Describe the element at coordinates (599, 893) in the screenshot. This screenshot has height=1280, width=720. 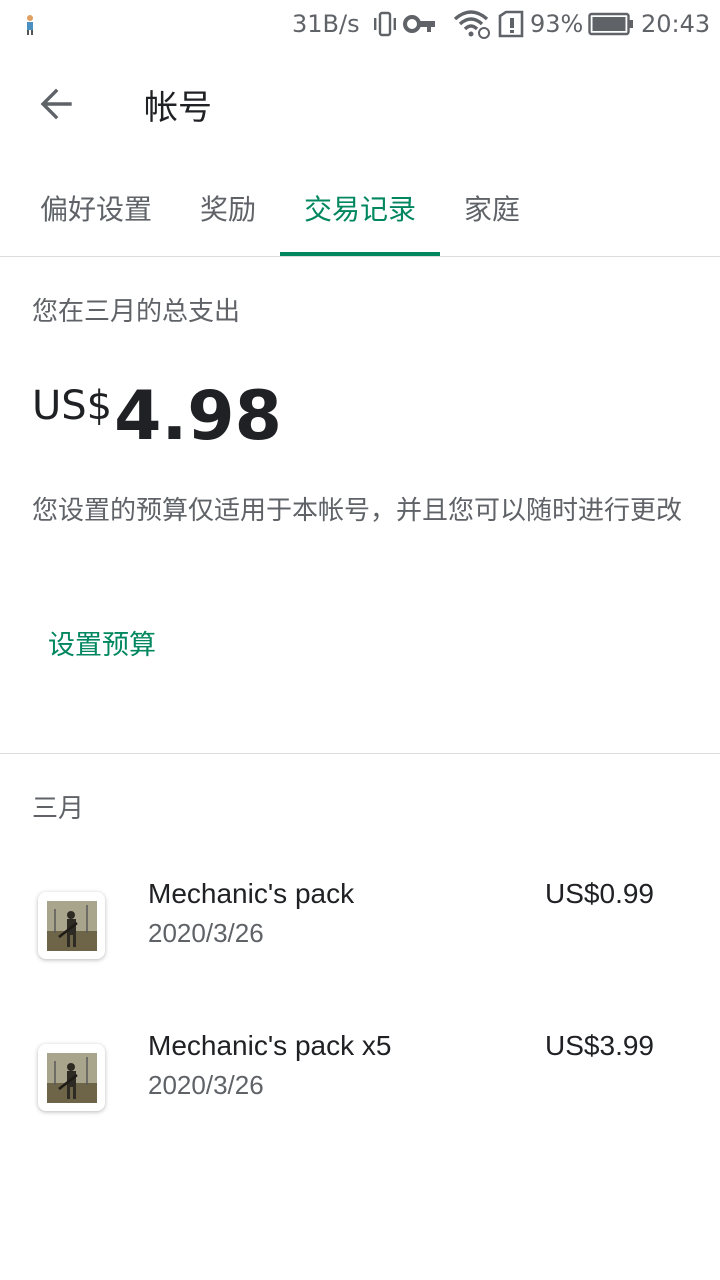
I see `transaction-price: US$0.99` at that location.